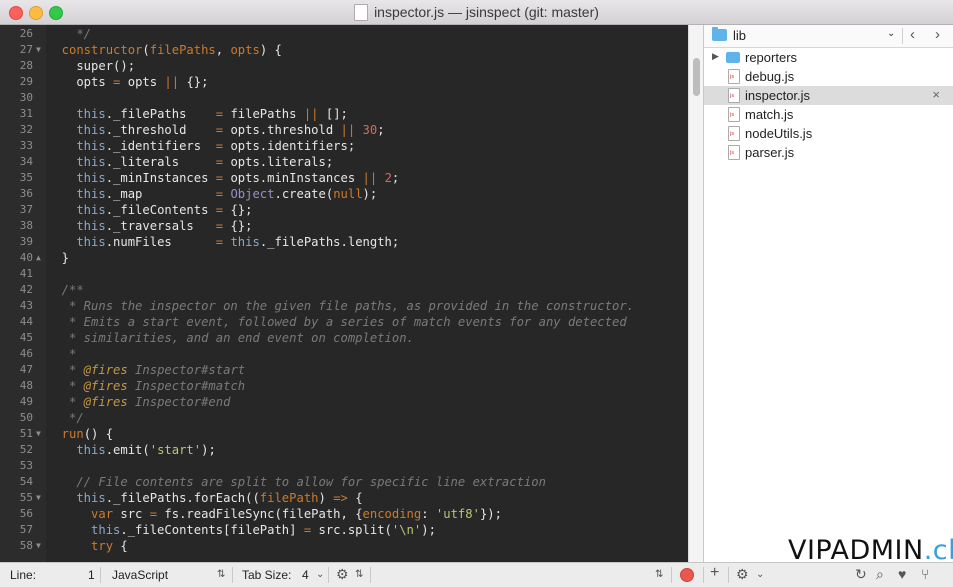 This screenshot has width=953, height=587. I want to click on code-token: =>, so click(340, 498).